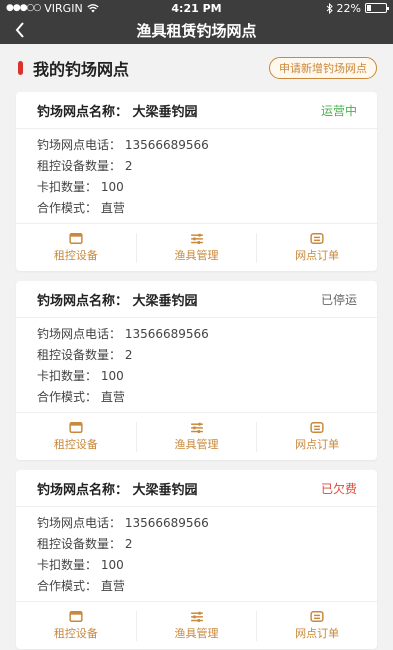 This screenshot has width=393, height=650. Describe the element at coordinates (81, 69) in the screenshot. I see `section-title: 我的钓场网点` at that location.